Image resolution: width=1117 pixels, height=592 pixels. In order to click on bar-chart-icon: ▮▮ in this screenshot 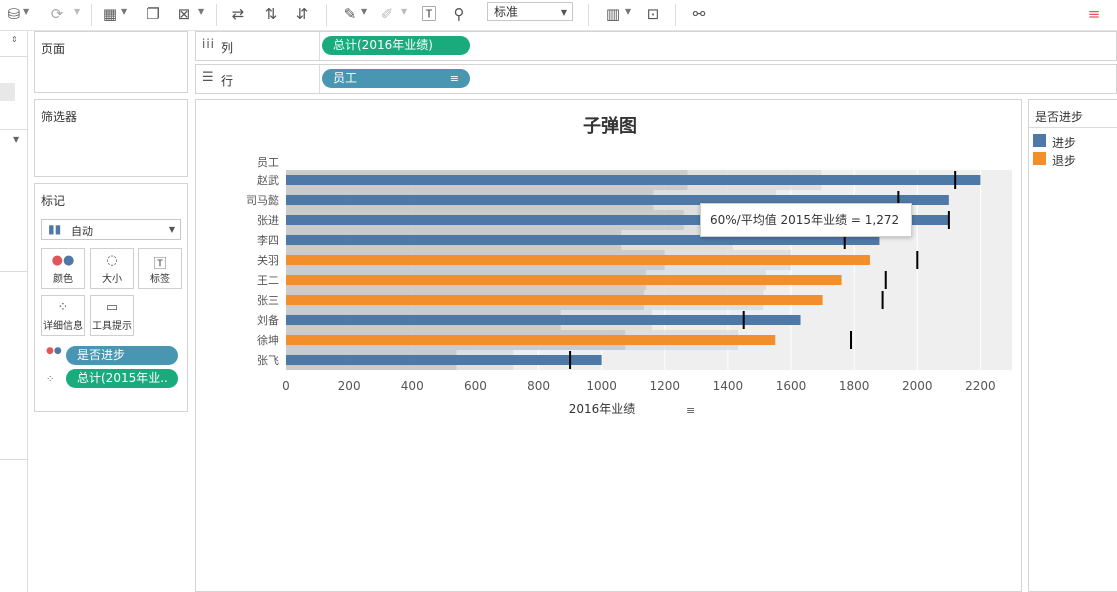, I will do `click(55, 229)`.